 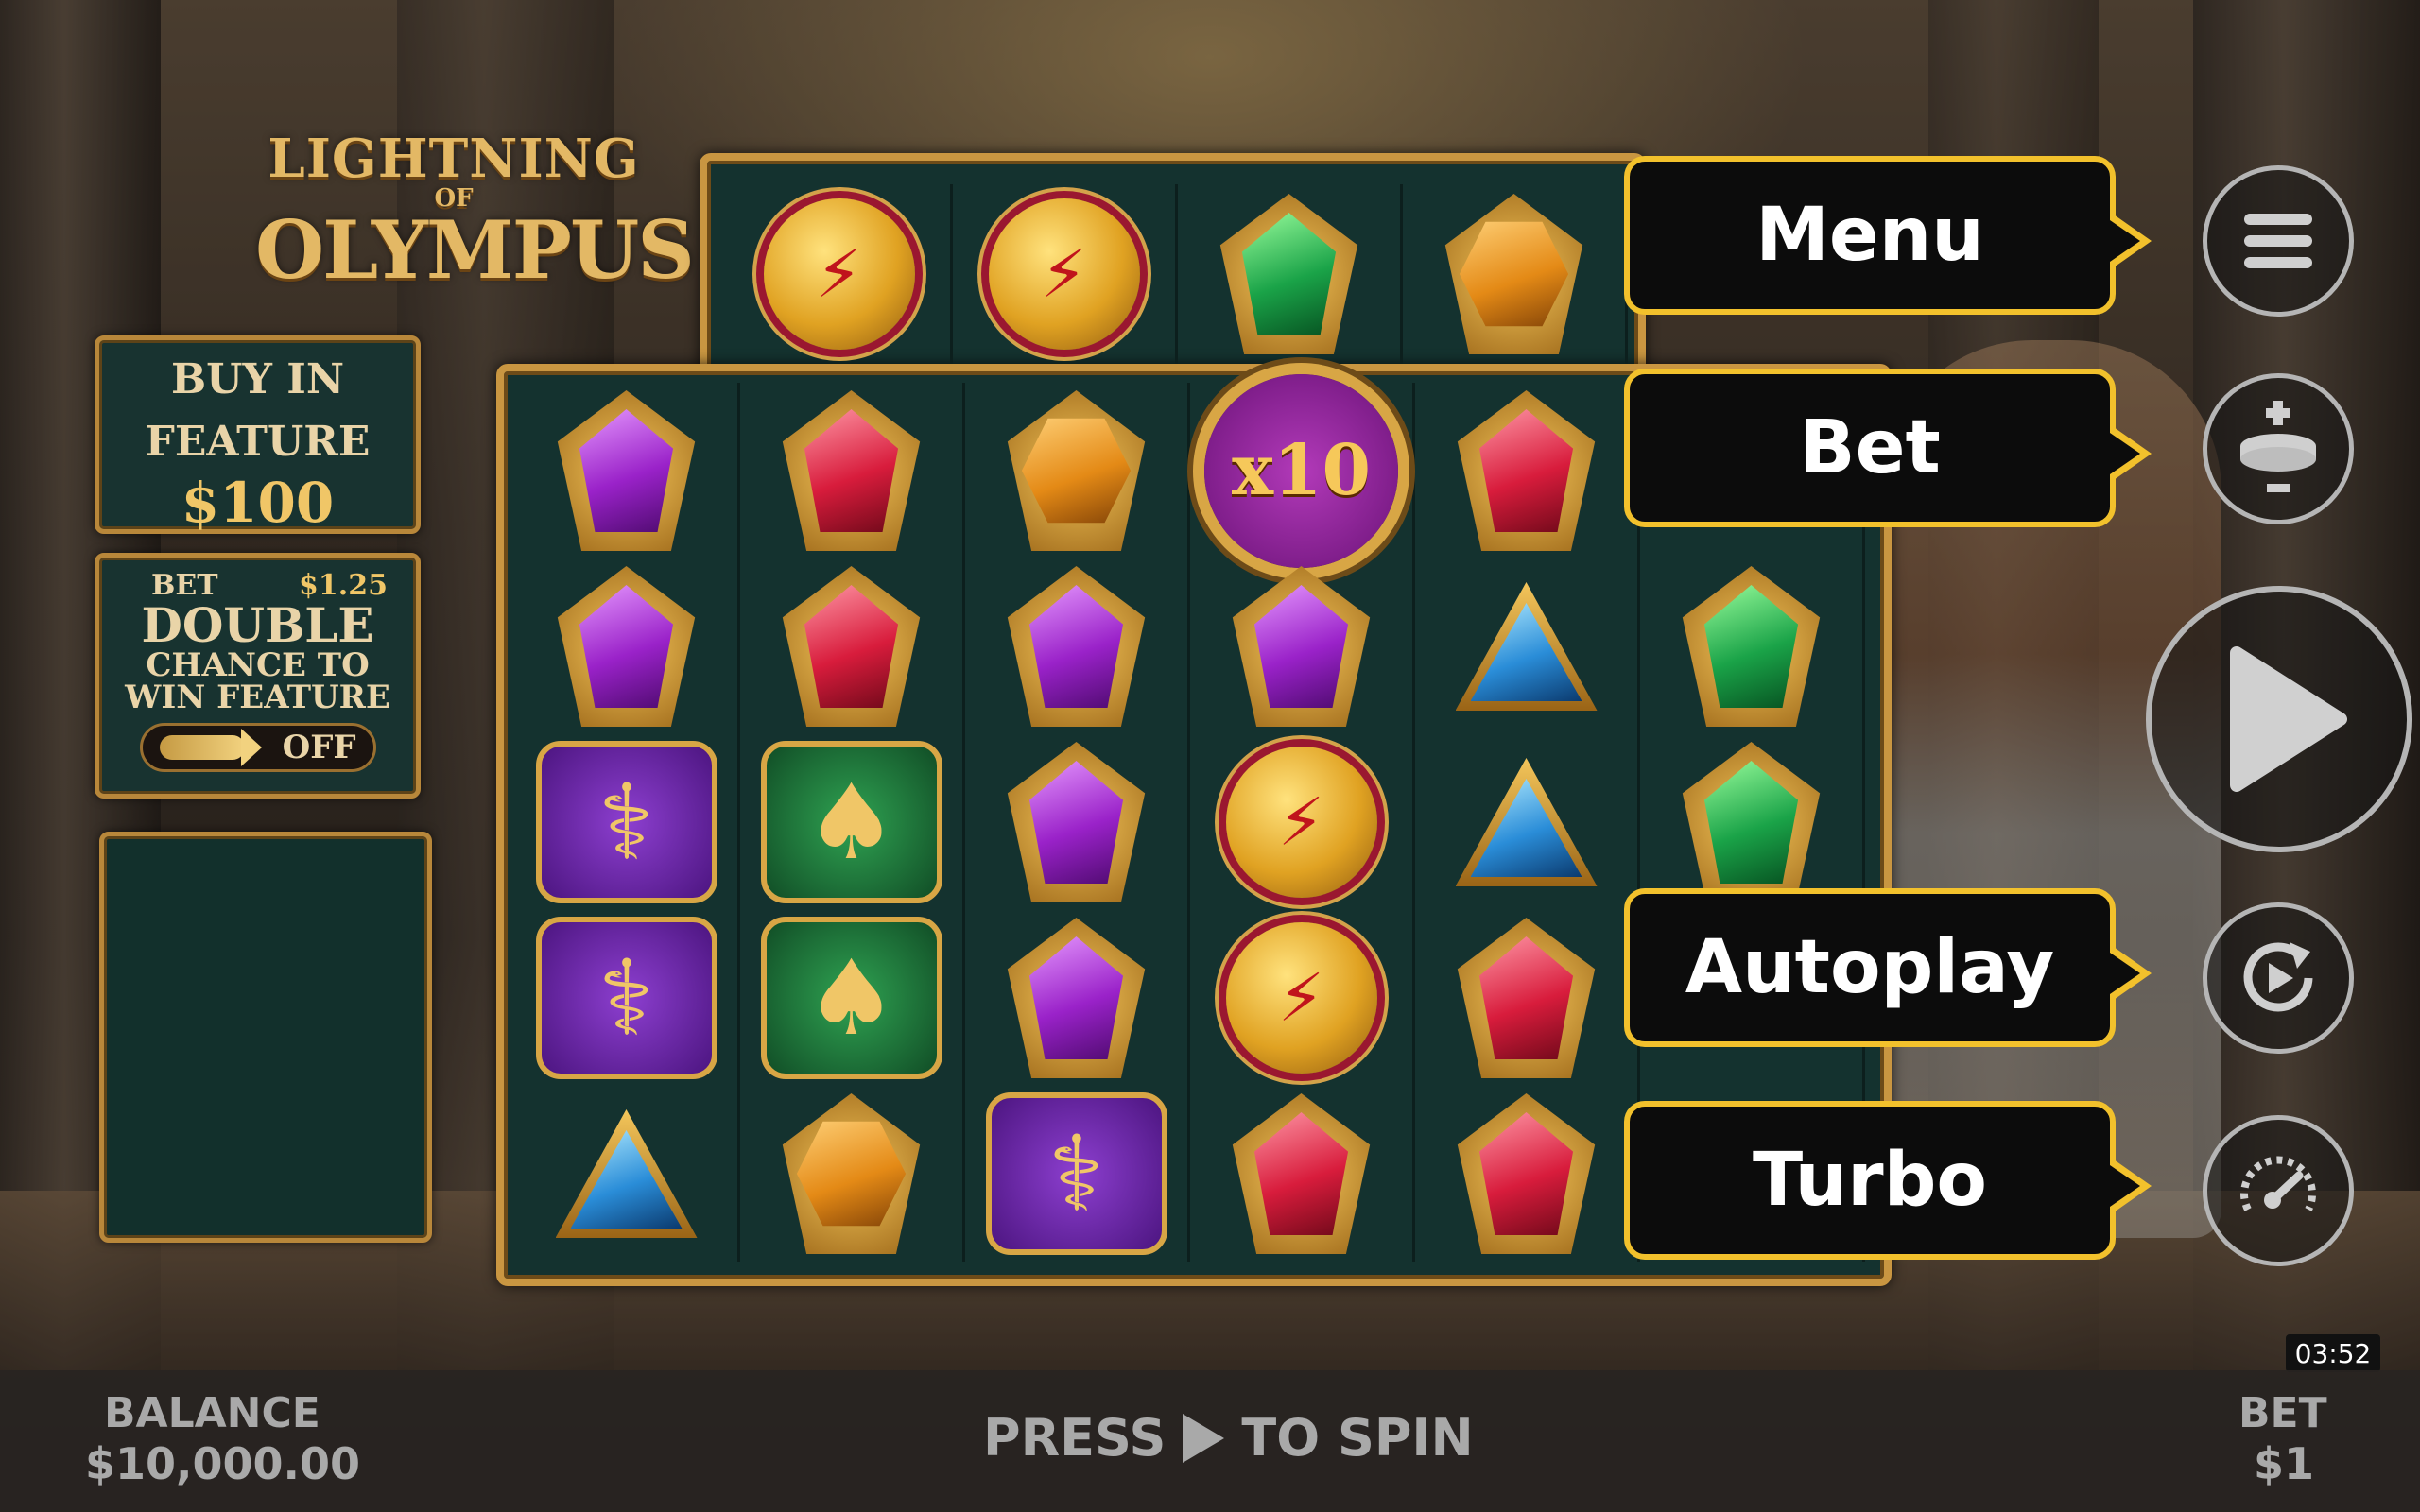 I want to click on bet-value: $1, so click(x=2284, y=1463).